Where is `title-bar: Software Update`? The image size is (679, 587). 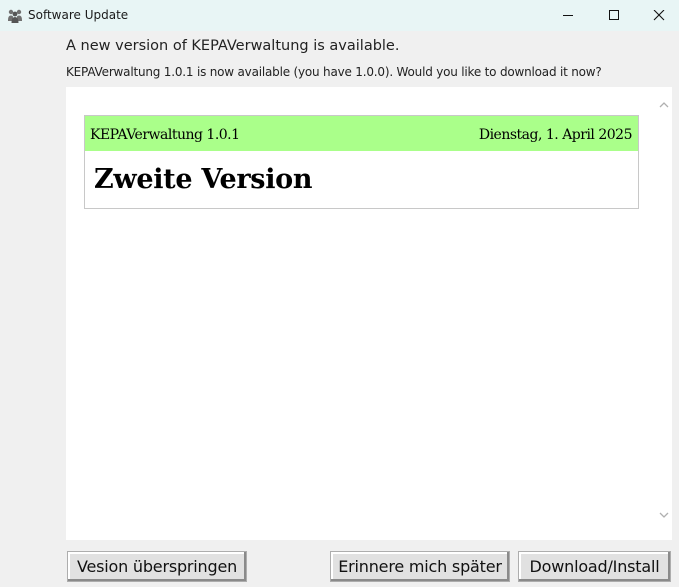
title-bar: Software Update is located at coordinates (339, 15).